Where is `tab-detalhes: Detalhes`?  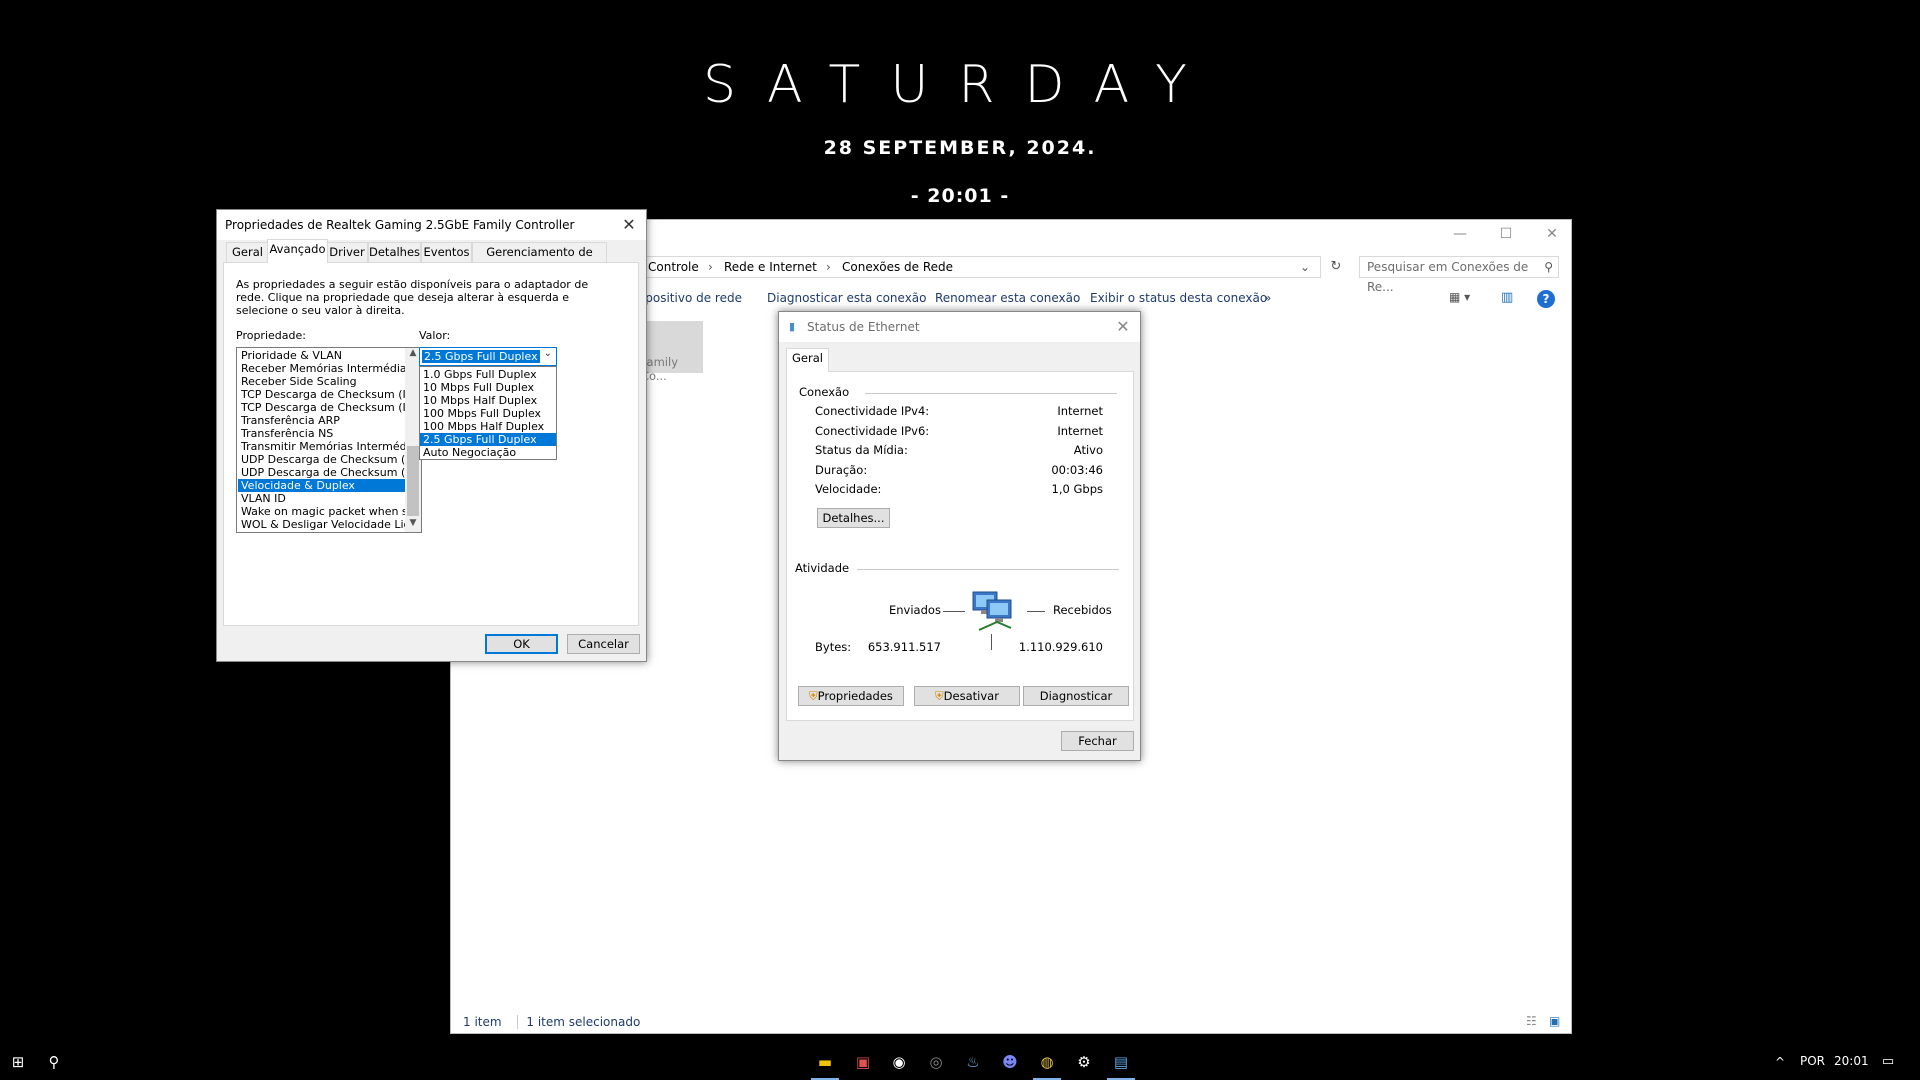 tab-detalhes: Detalhes is located at coordinates (394, 252).